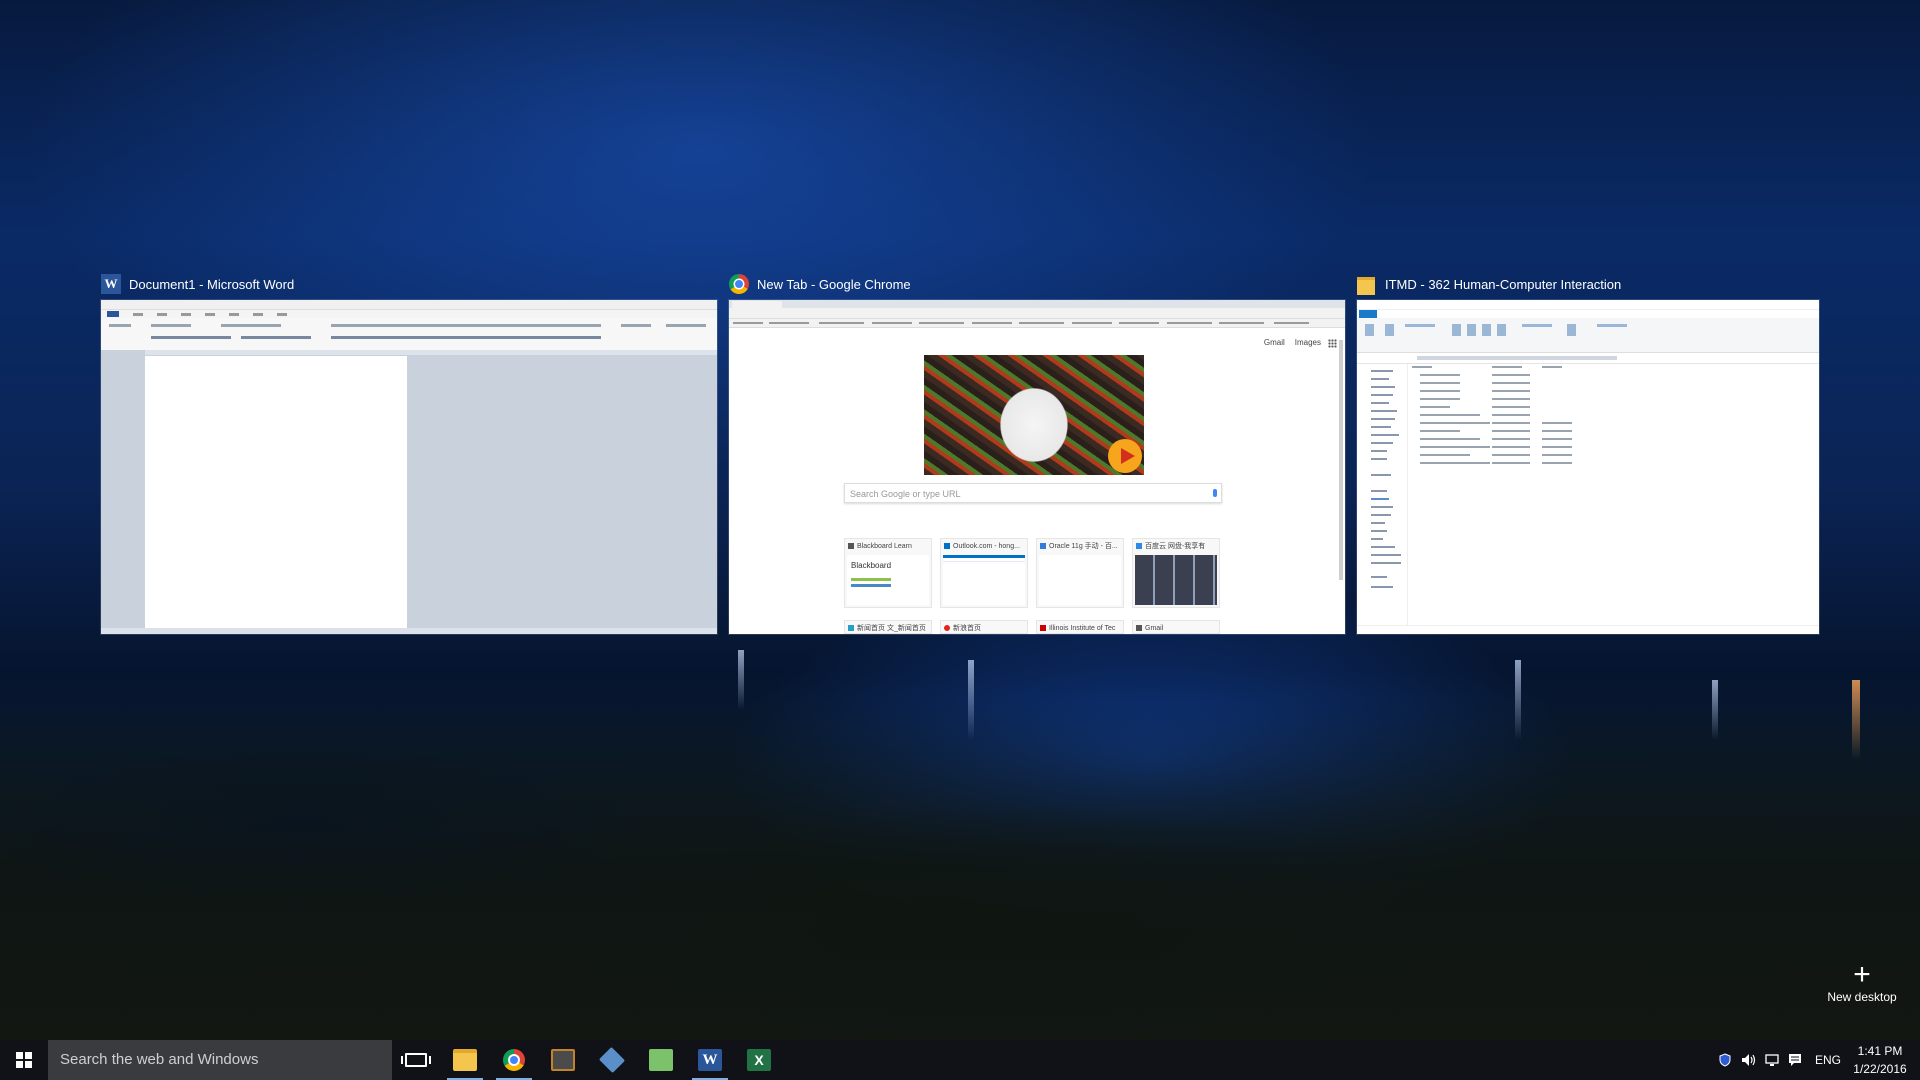  I want to click on tile-iit: Illinois Institute of Tec, so click(1080, 627).